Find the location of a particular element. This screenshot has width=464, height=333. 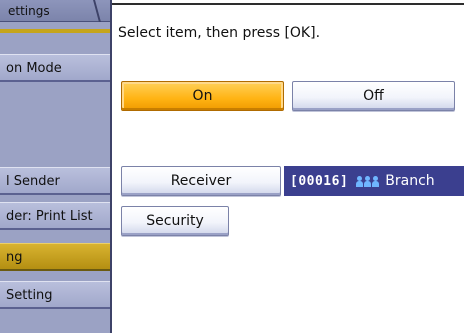

sidebar-item-label: Setting is located at coordinates (29, 295).